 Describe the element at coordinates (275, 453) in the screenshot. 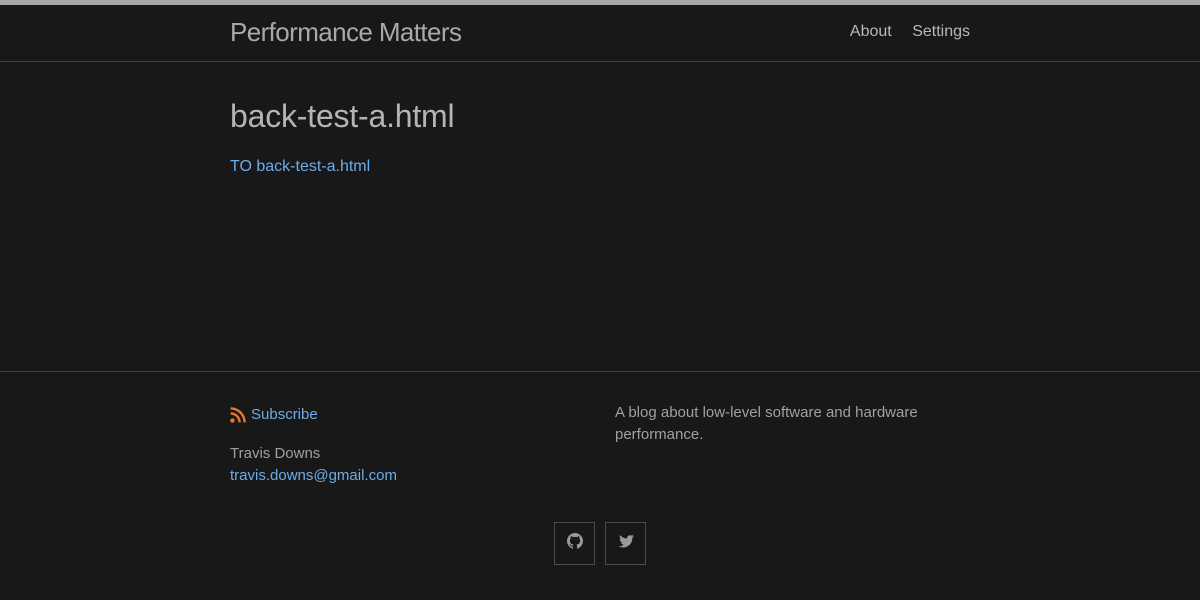

I see `author-name: Travis Downs` at that location.